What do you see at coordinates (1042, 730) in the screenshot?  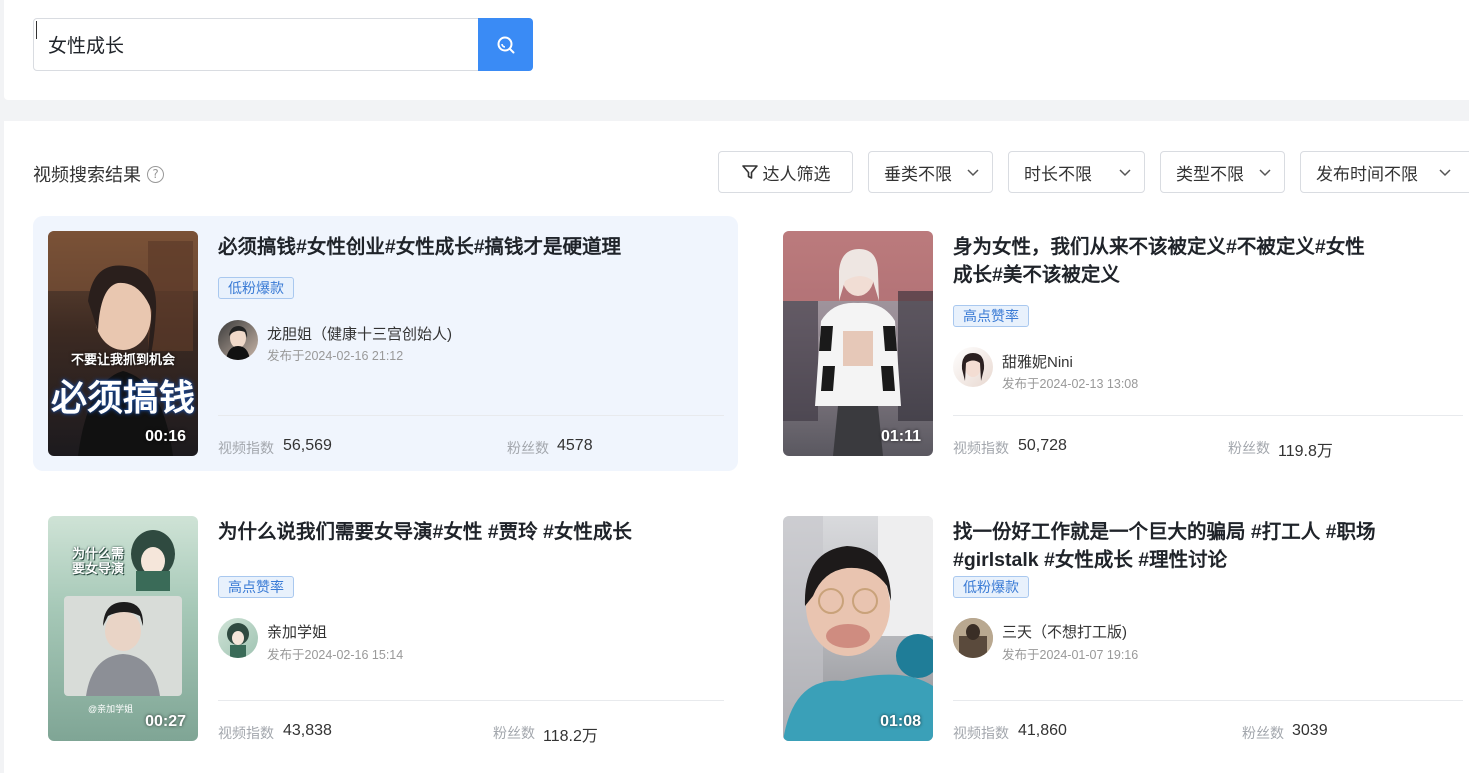 I see `video-index-value: 41,860` at bounding box center [1042, 730].